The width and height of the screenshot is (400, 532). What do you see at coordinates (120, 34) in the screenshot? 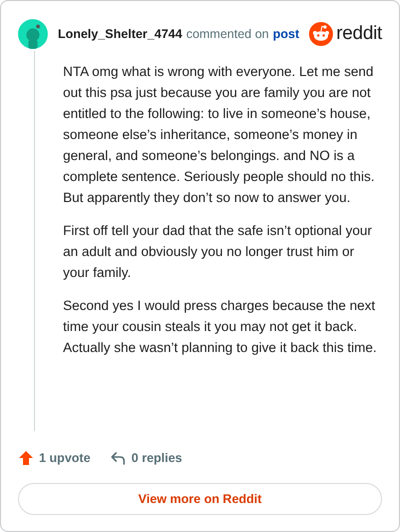
I see `username: Lonely_Shelter_4744` at bounding box center [120, 34].